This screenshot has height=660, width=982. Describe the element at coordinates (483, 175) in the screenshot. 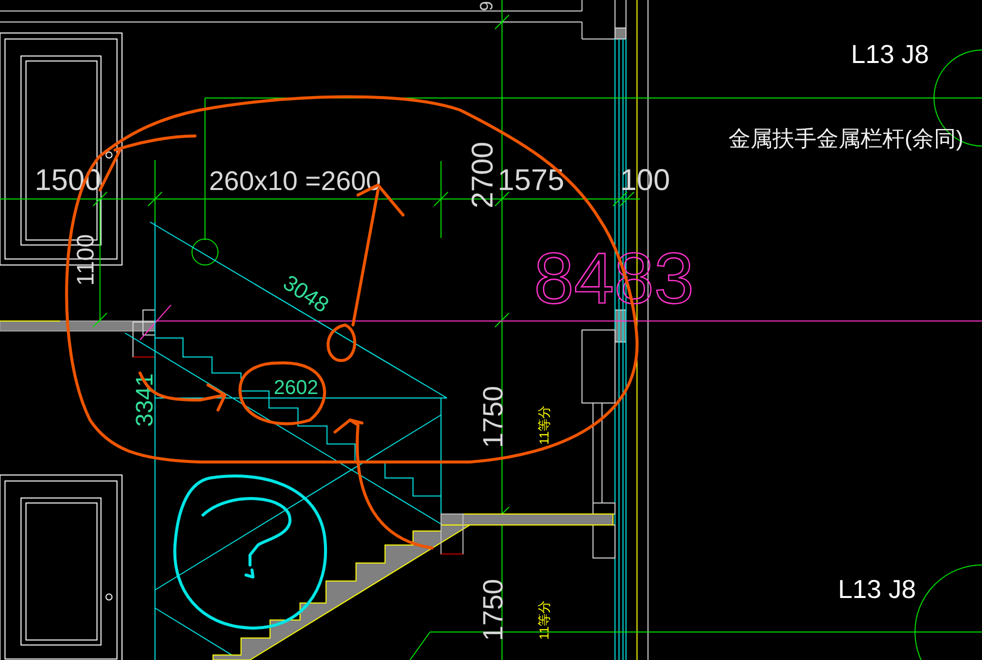

I see `dimension-label: 2700` at that location.